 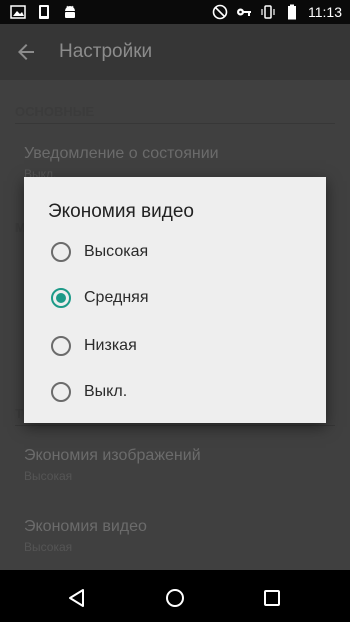 What do you see at coordinates (18, 12) in the screenshot?
I see `image-icon` at bounding box center [18, 12].